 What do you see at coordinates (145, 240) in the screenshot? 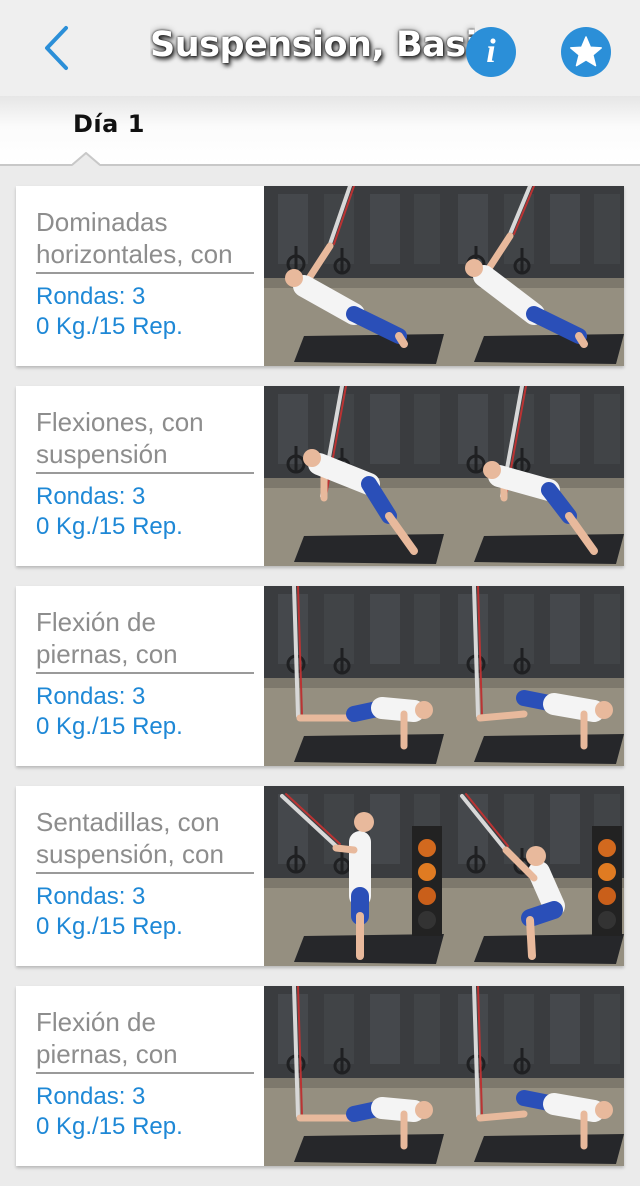
I see `exercise-name: Dominadas horizontales, con` at bounding box center [145, 240].